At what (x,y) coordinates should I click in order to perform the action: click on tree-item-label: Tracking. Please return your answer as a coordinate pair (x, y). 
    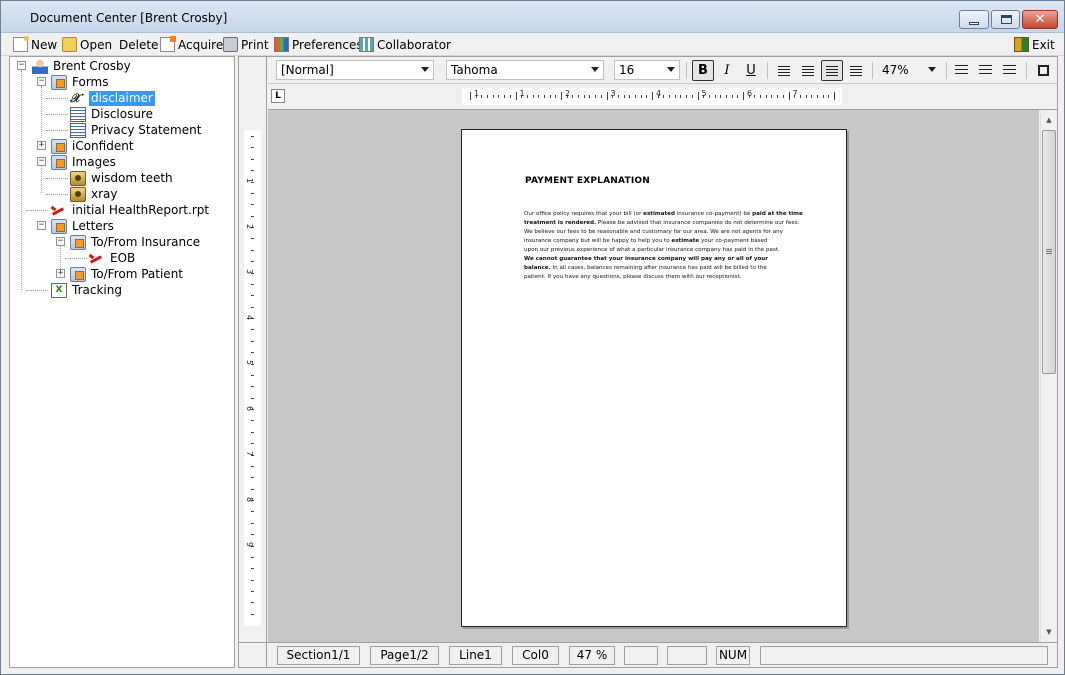
    Looking at the image, I should click on (97, 289).